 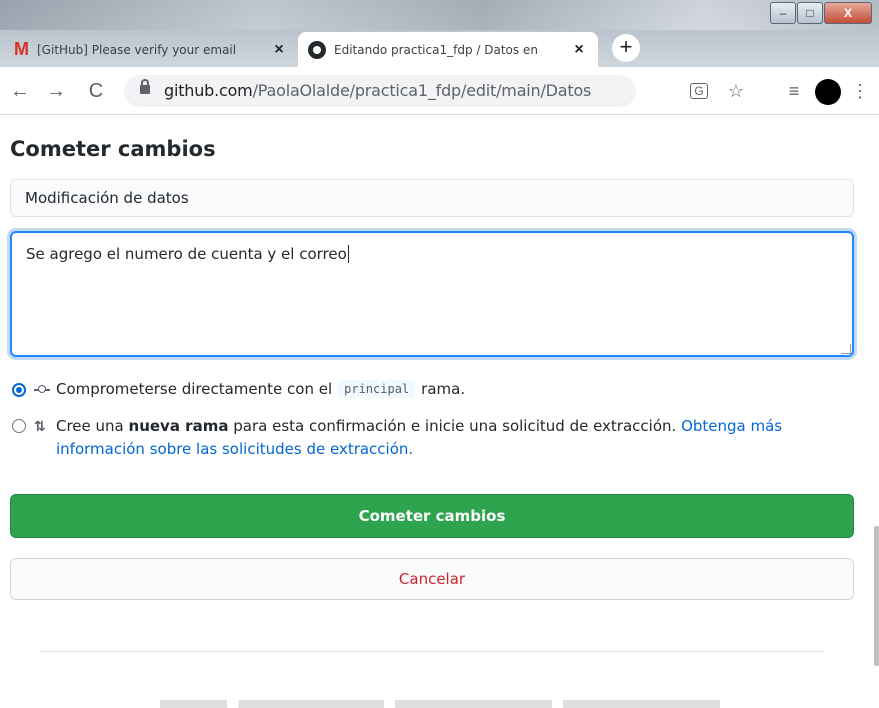 I want to click on commit-changes-button: Cometer cambios, so click(x=432, y=516).